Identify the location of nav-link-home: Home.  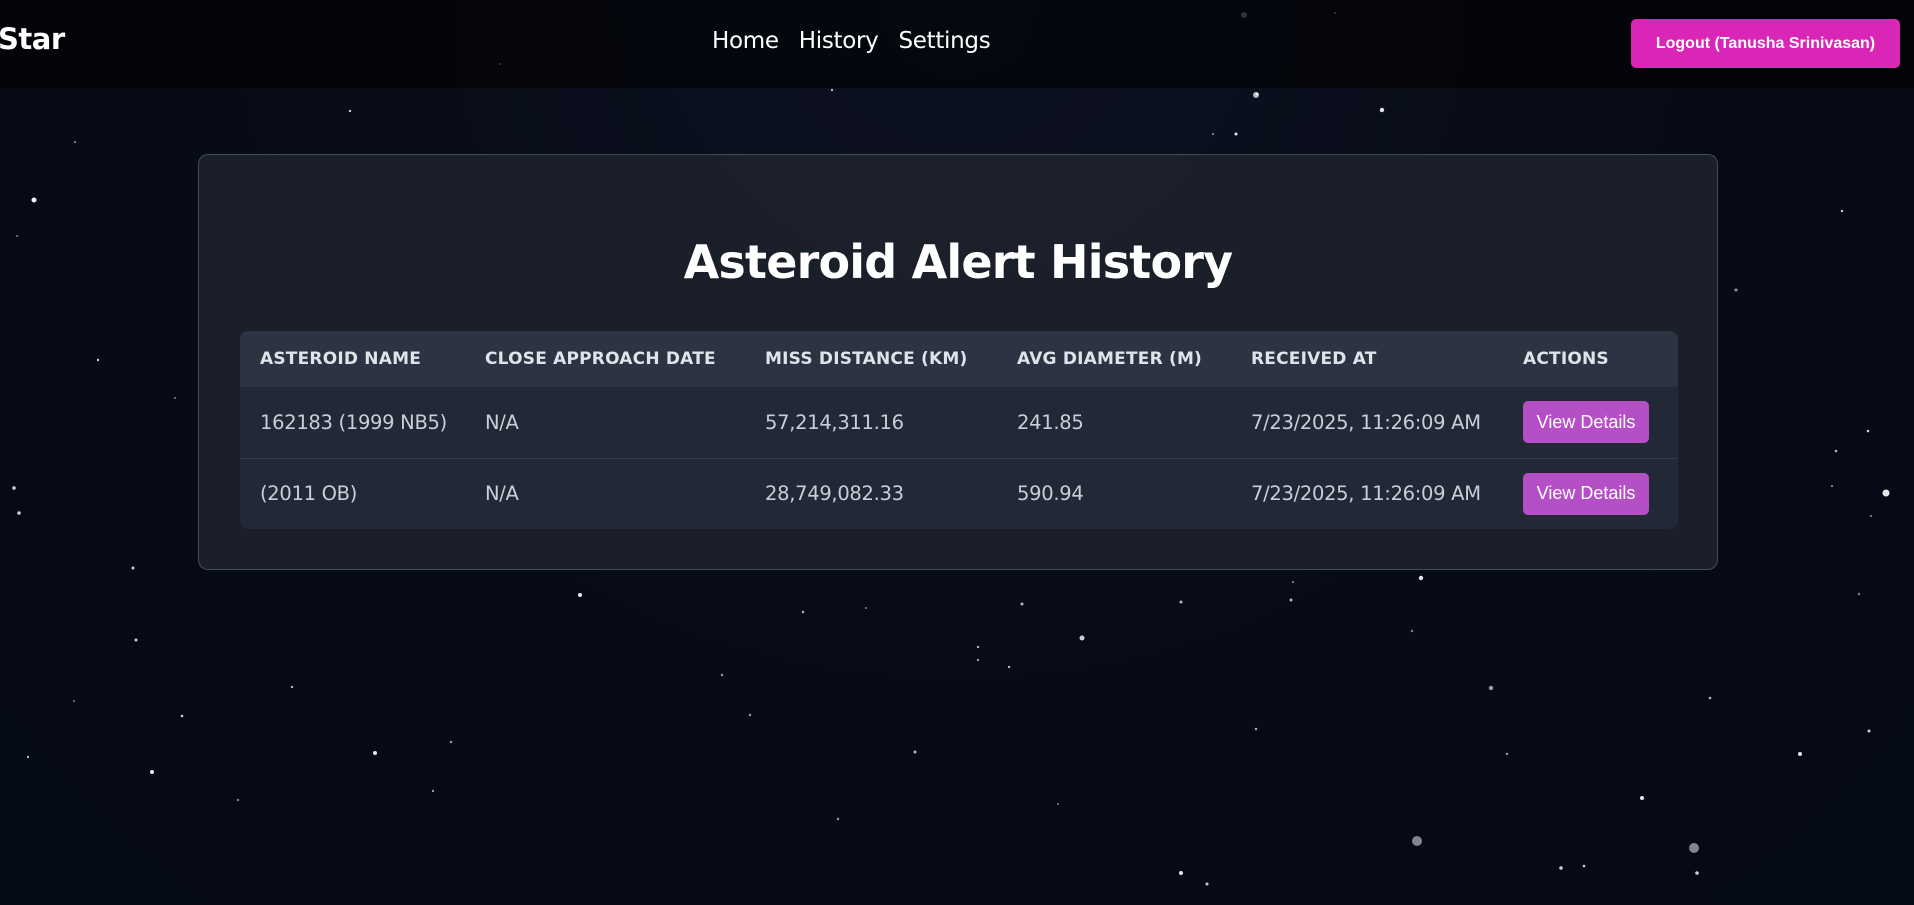
(745, 41).